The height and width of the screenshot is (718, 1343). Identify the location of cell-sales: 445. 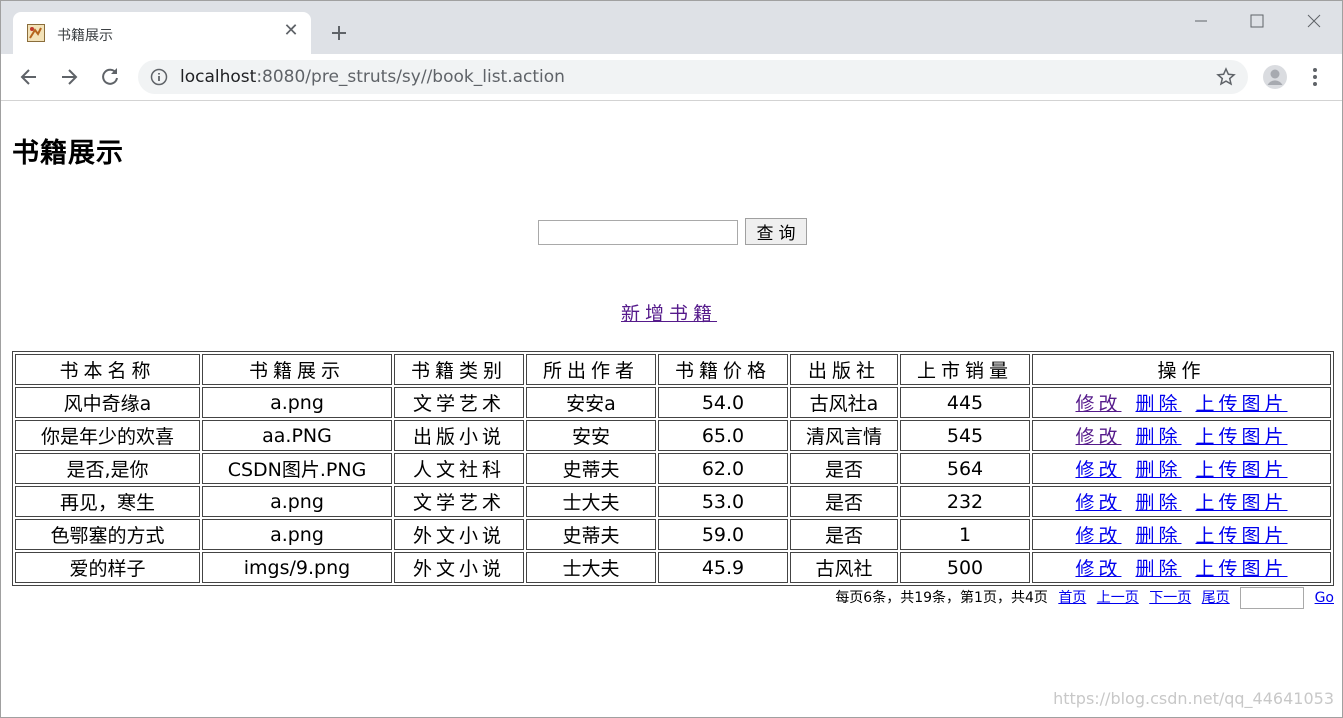
(965, 402).